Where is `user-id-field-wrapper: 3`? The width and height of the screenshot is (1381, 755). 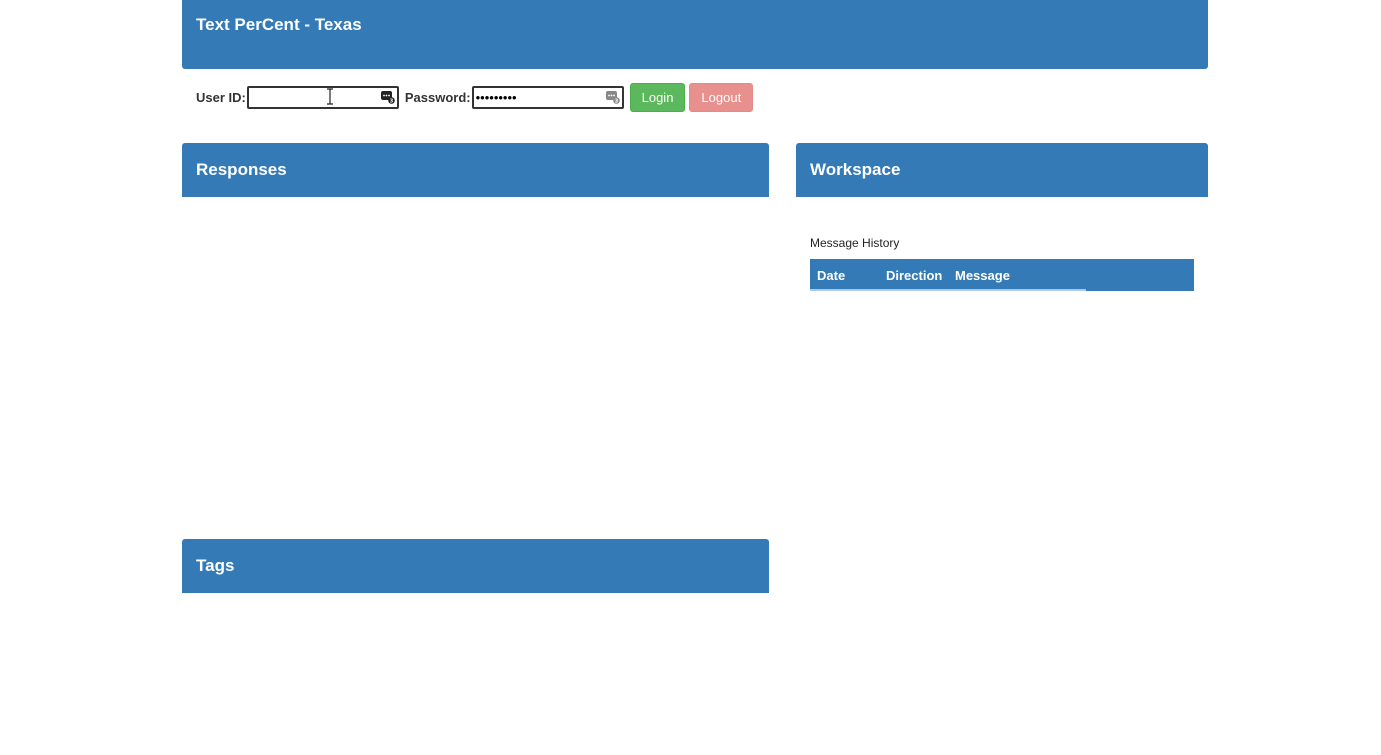
user-id-field-wrapper: 3 is located at coordinates (322, 97).